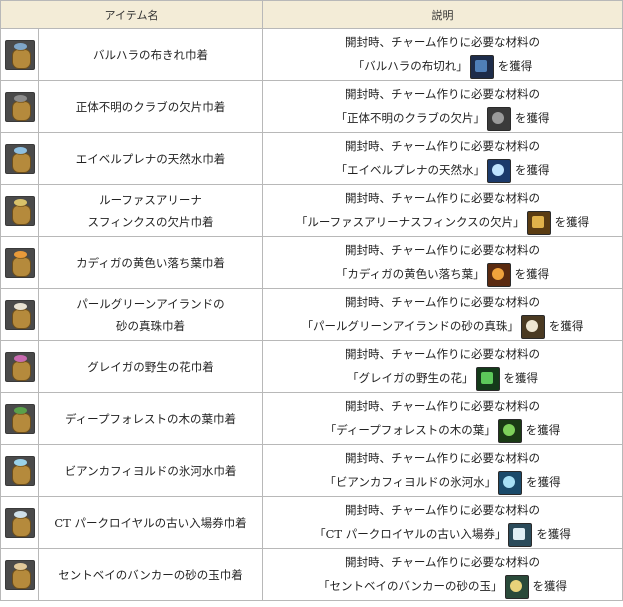 The height and width of the screenshot is (607, 623). What do you see at coordinates (150, 106) in the screenshot?
I see `item-name: 正体不明のクラブの欠片巾着` at bounding box center [150, 106].